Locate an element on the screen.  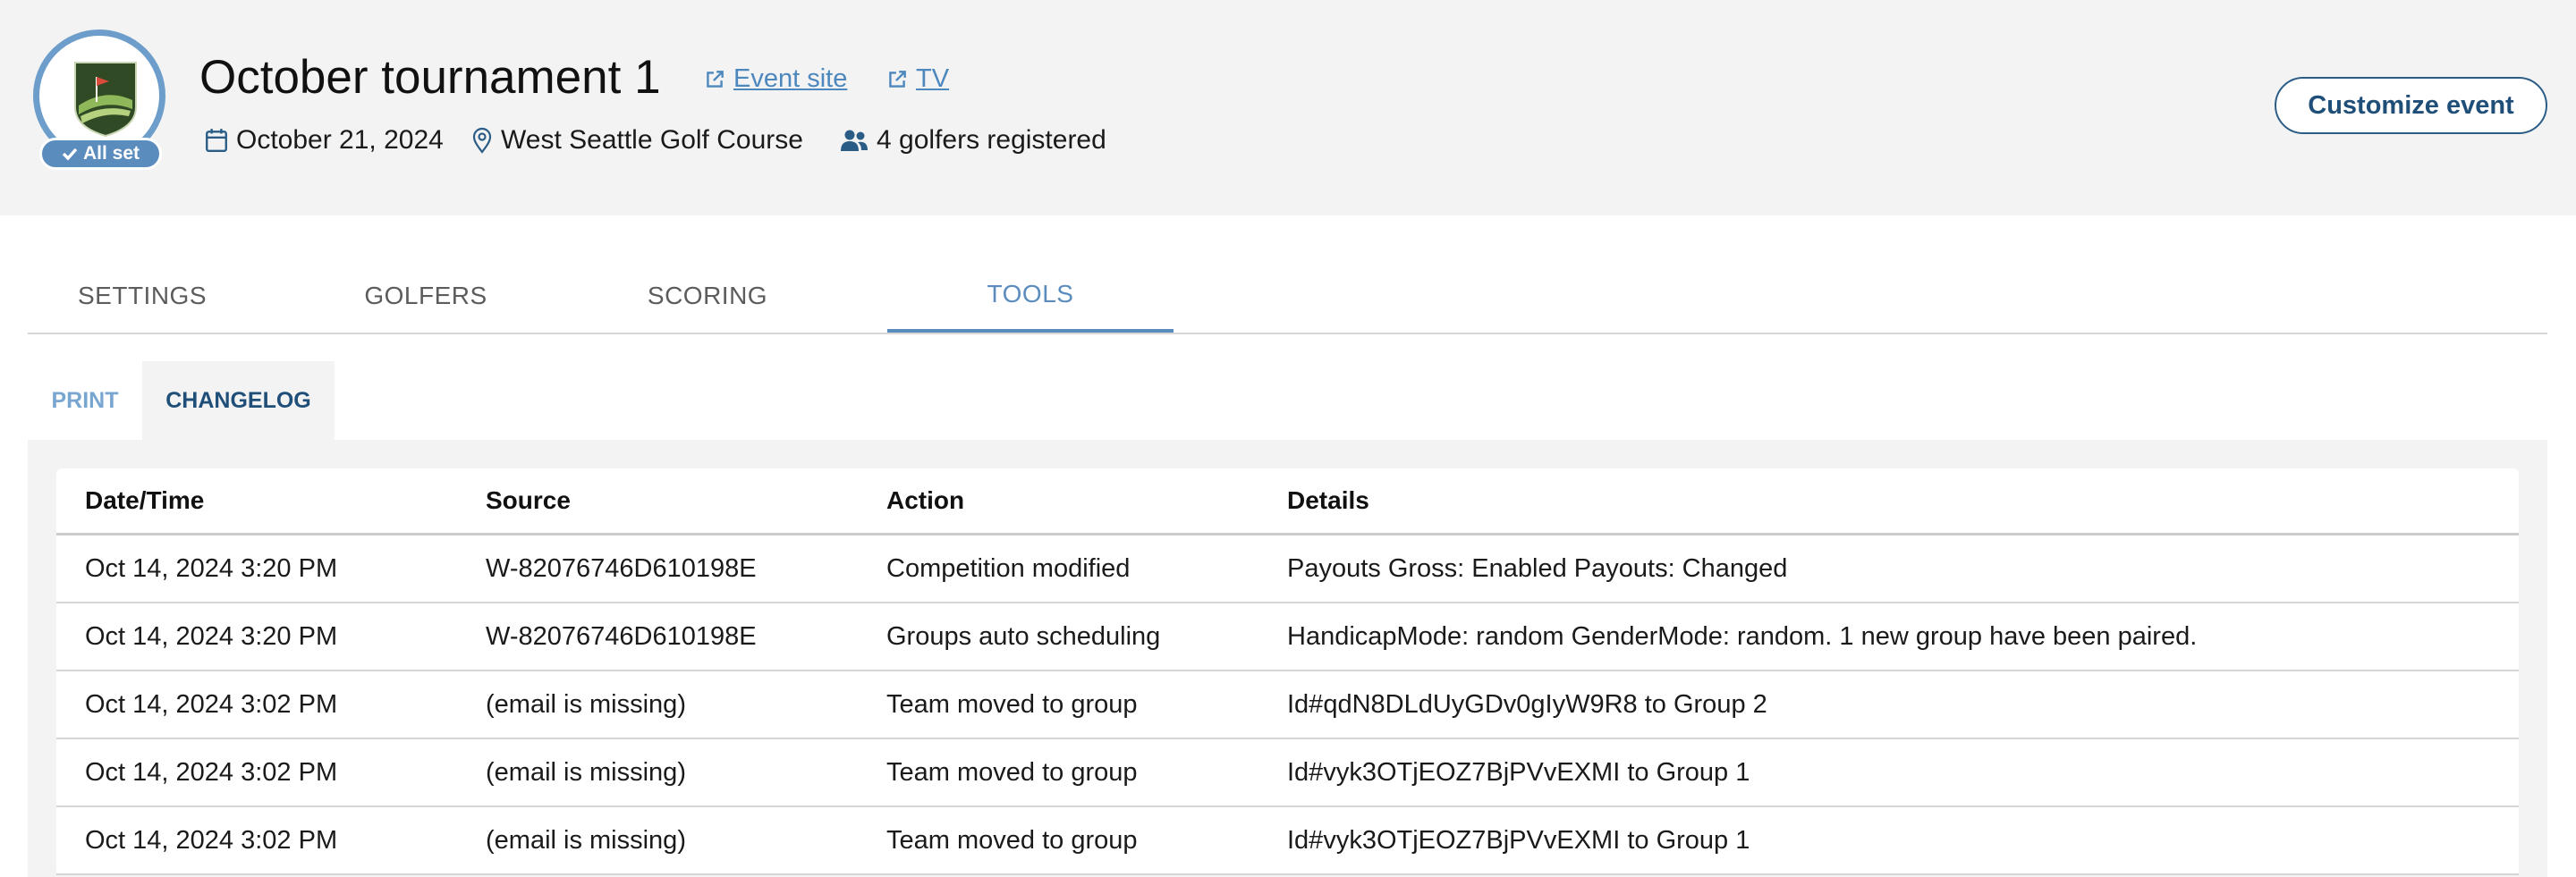
tv-link: TV is located at coordinates (917, 79).